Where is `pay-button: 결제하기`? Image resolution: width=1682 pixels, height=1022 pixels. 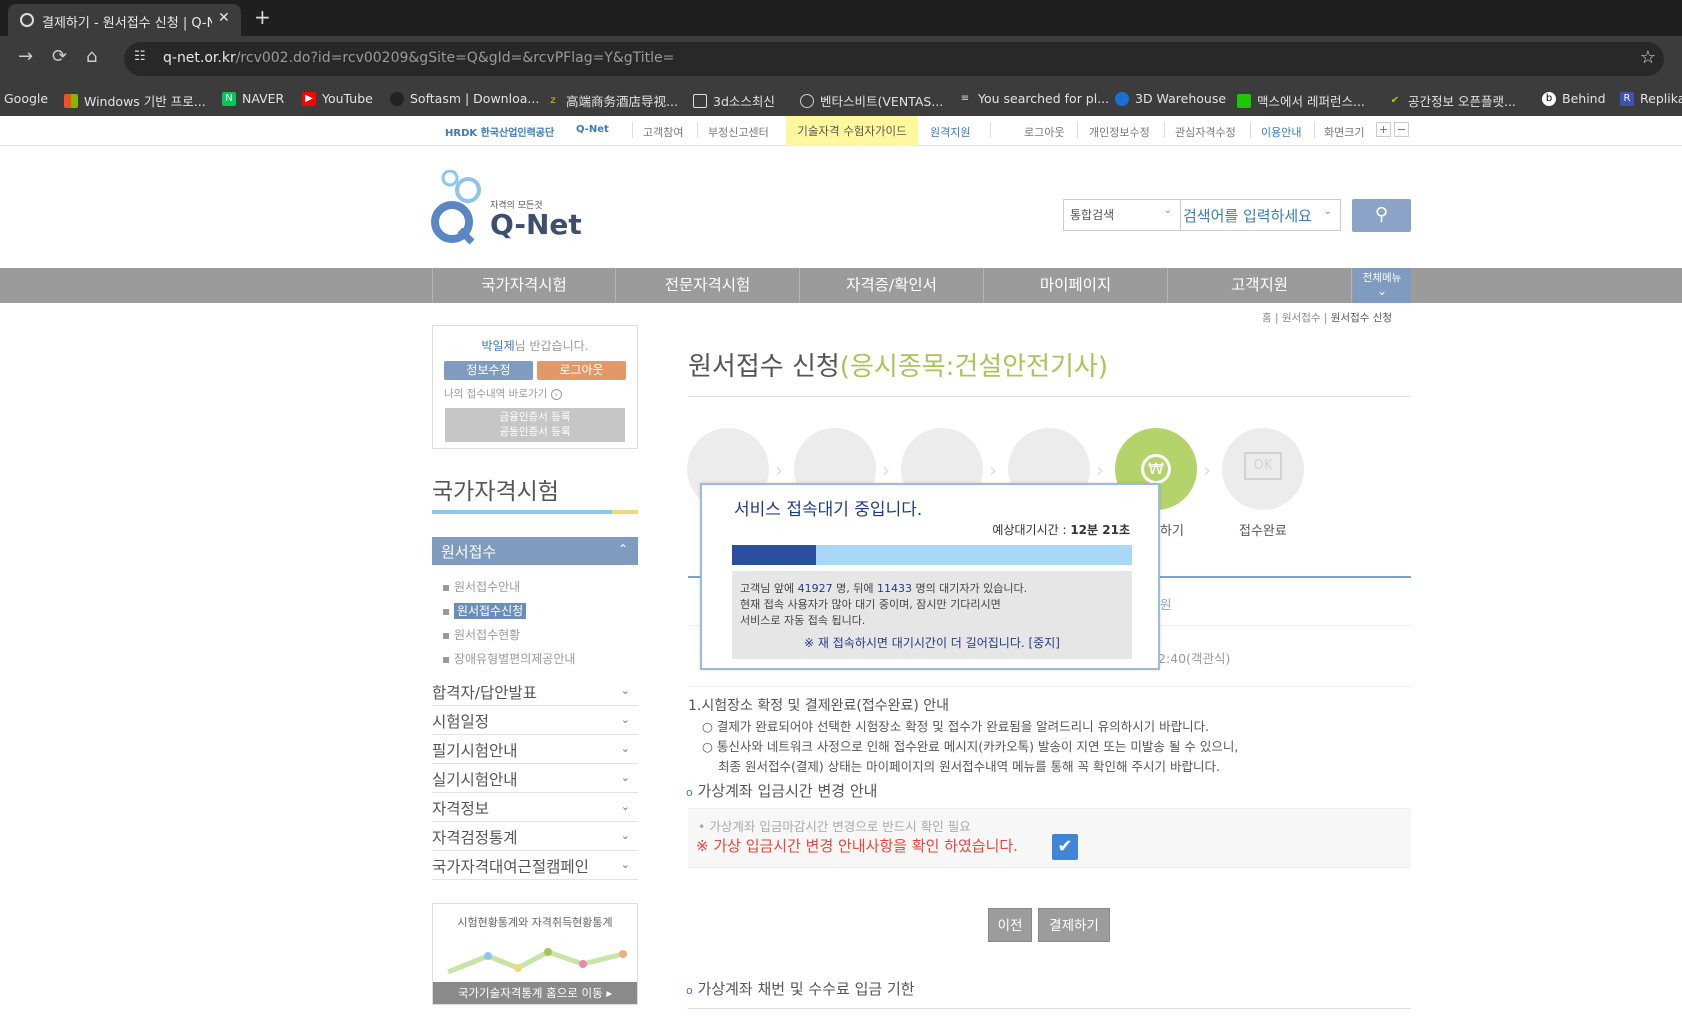 pay-button: 결제하기 is located at coordinates (1074, 925).